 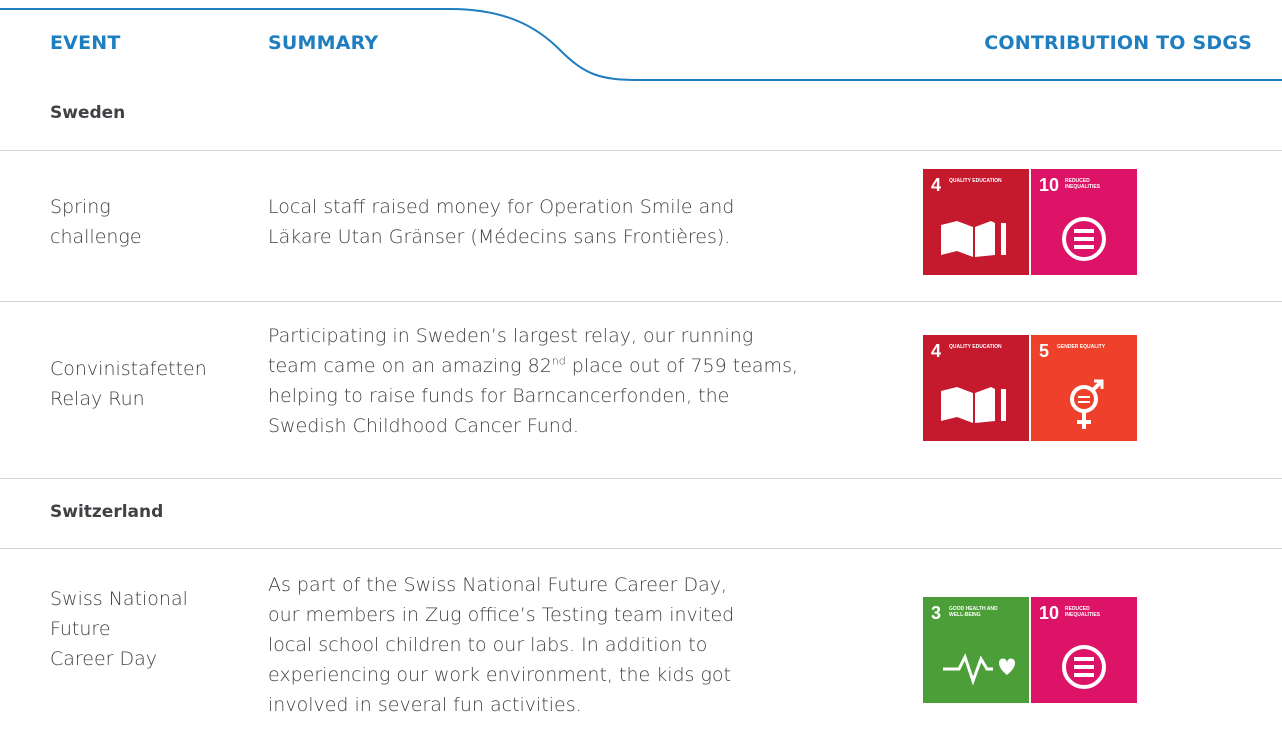 I want to click on event-line: Swiss National, so click(x=119, y=599).